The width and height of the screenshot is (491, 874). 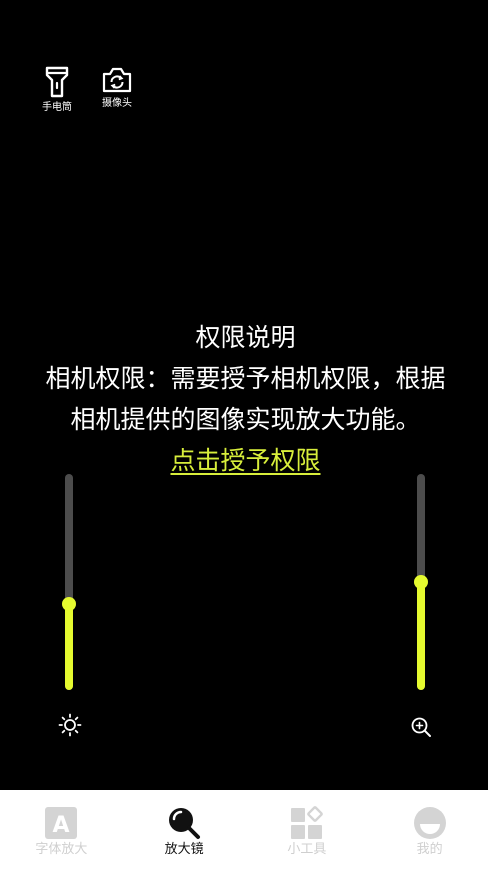 I want to click on tab-magnifier: 放大镜, so click(x=184, y=832).